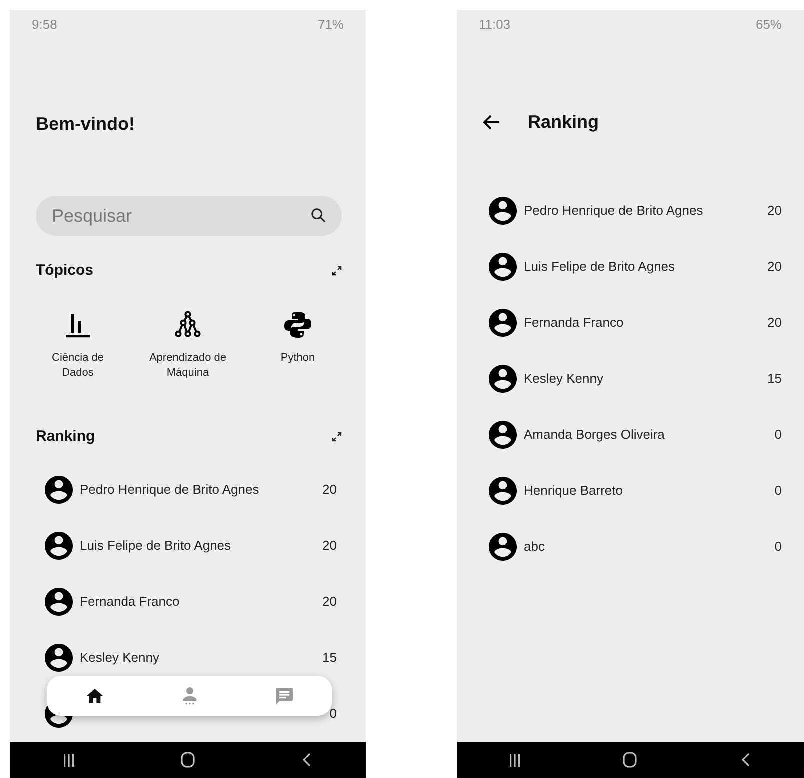  What do you see at coordinates (188, 366) in the screenshot?
I see `topic-label: Aprendizado de Máquina` at bounding box center [188, 366].